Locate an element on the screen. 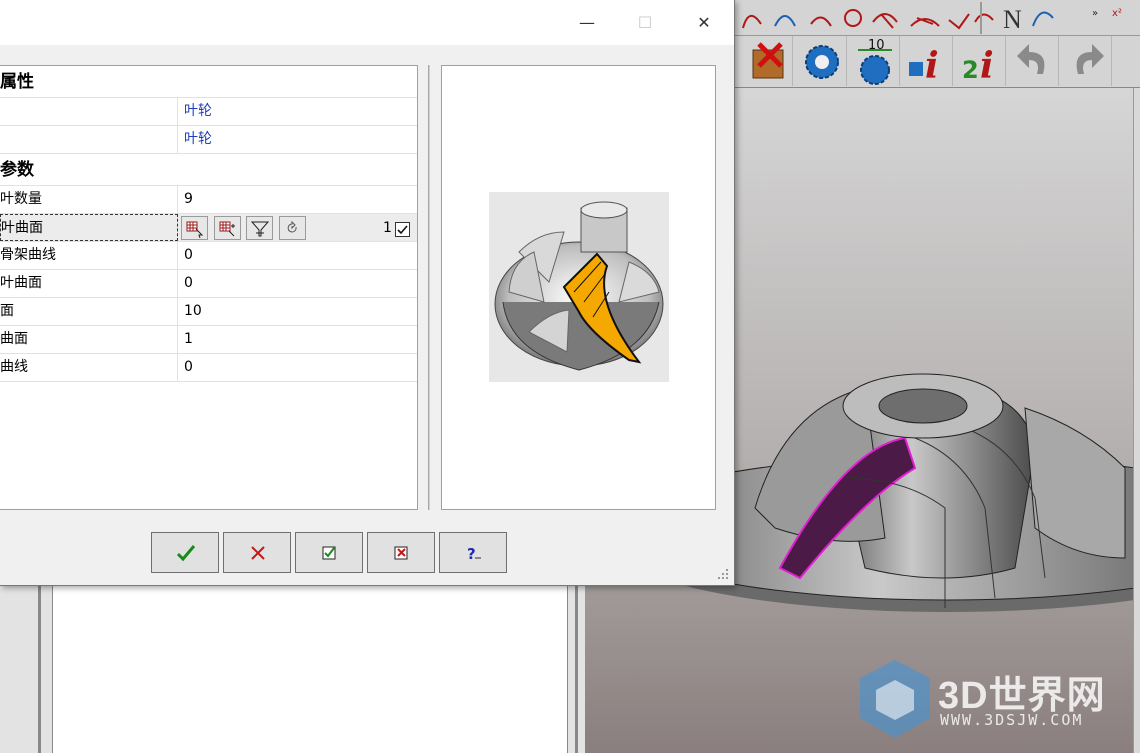  watermark-url: WWW.3DSJW.COM is located at coordinates (1012, 720).